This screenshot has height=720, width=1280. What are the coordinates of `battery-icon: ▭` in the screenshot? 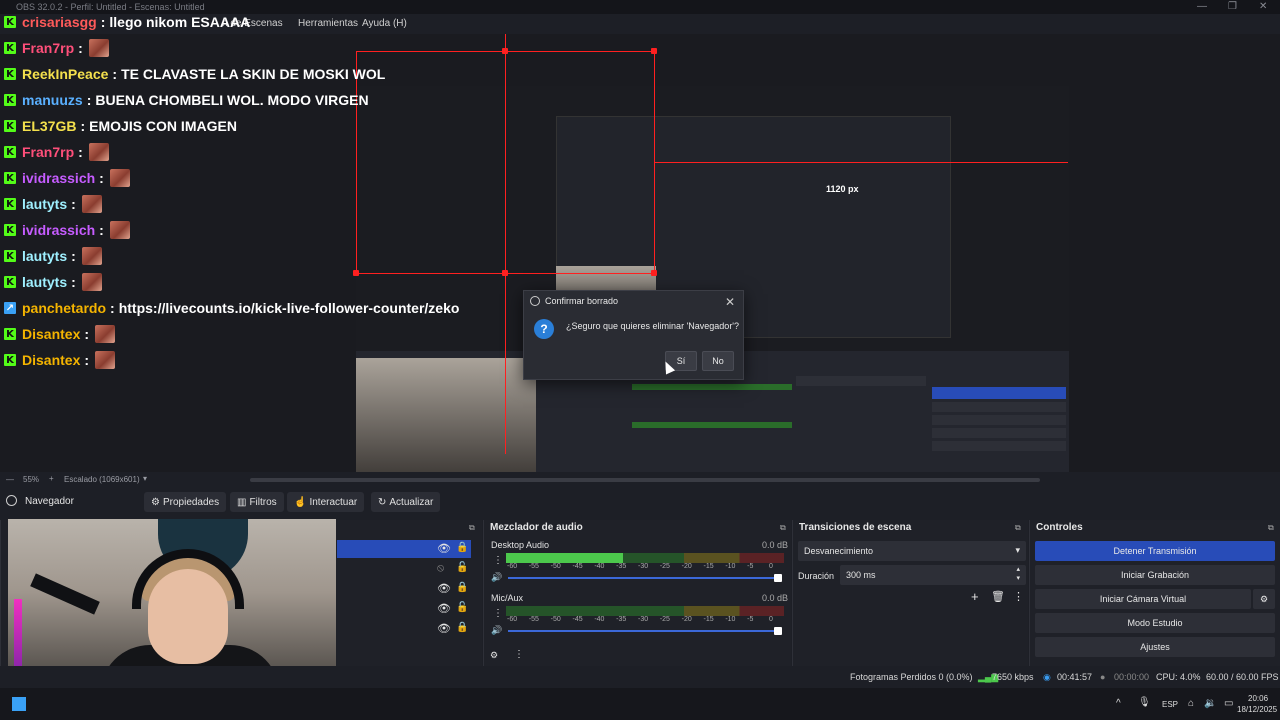 It's located at (1228, 703).